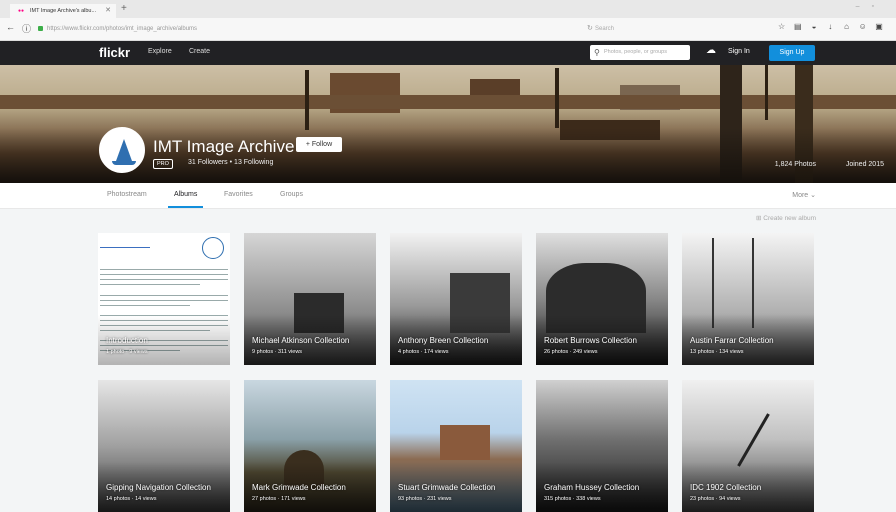  I want to click on browser-tab: ●● IMT Image Archive's albu... ✕, so click(63, 11).